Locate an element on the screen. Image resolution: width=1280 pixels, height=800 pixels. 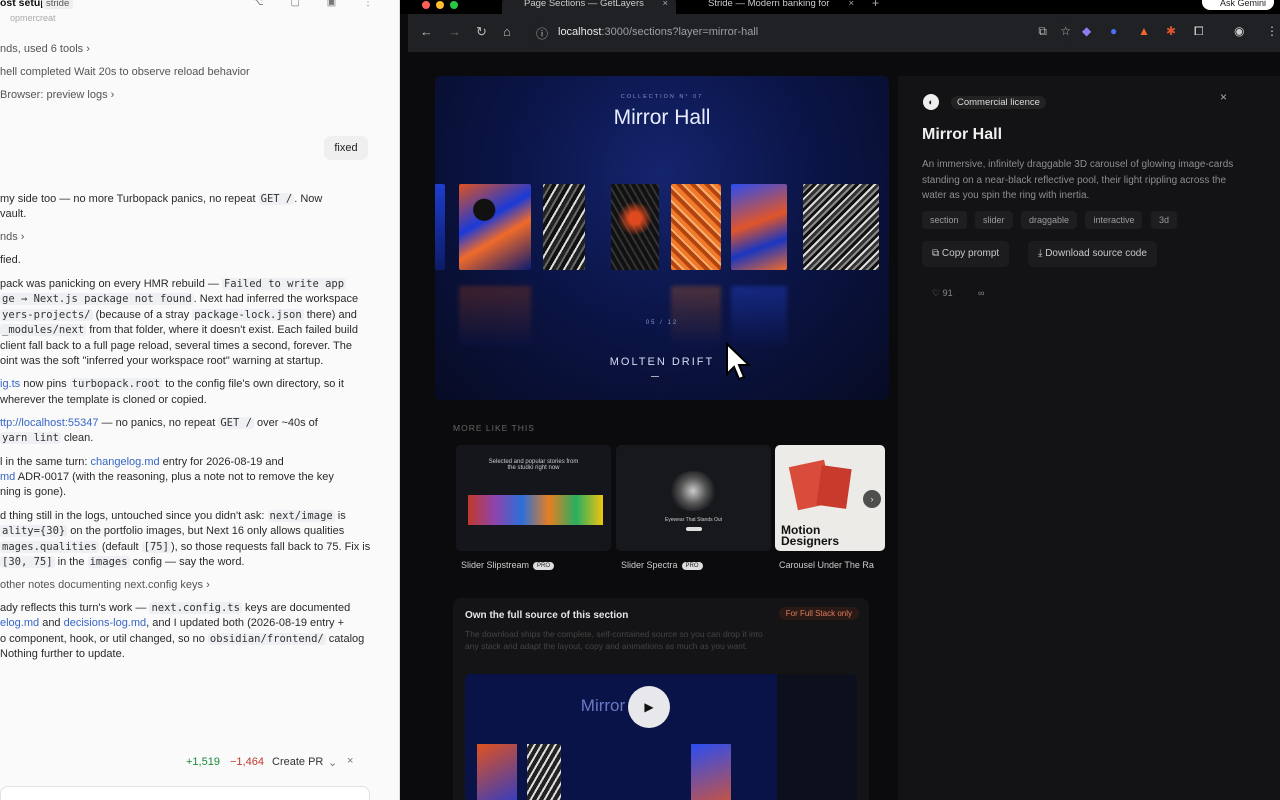
reply-line: Nothing further to update. is located at coordinates (62, 654).